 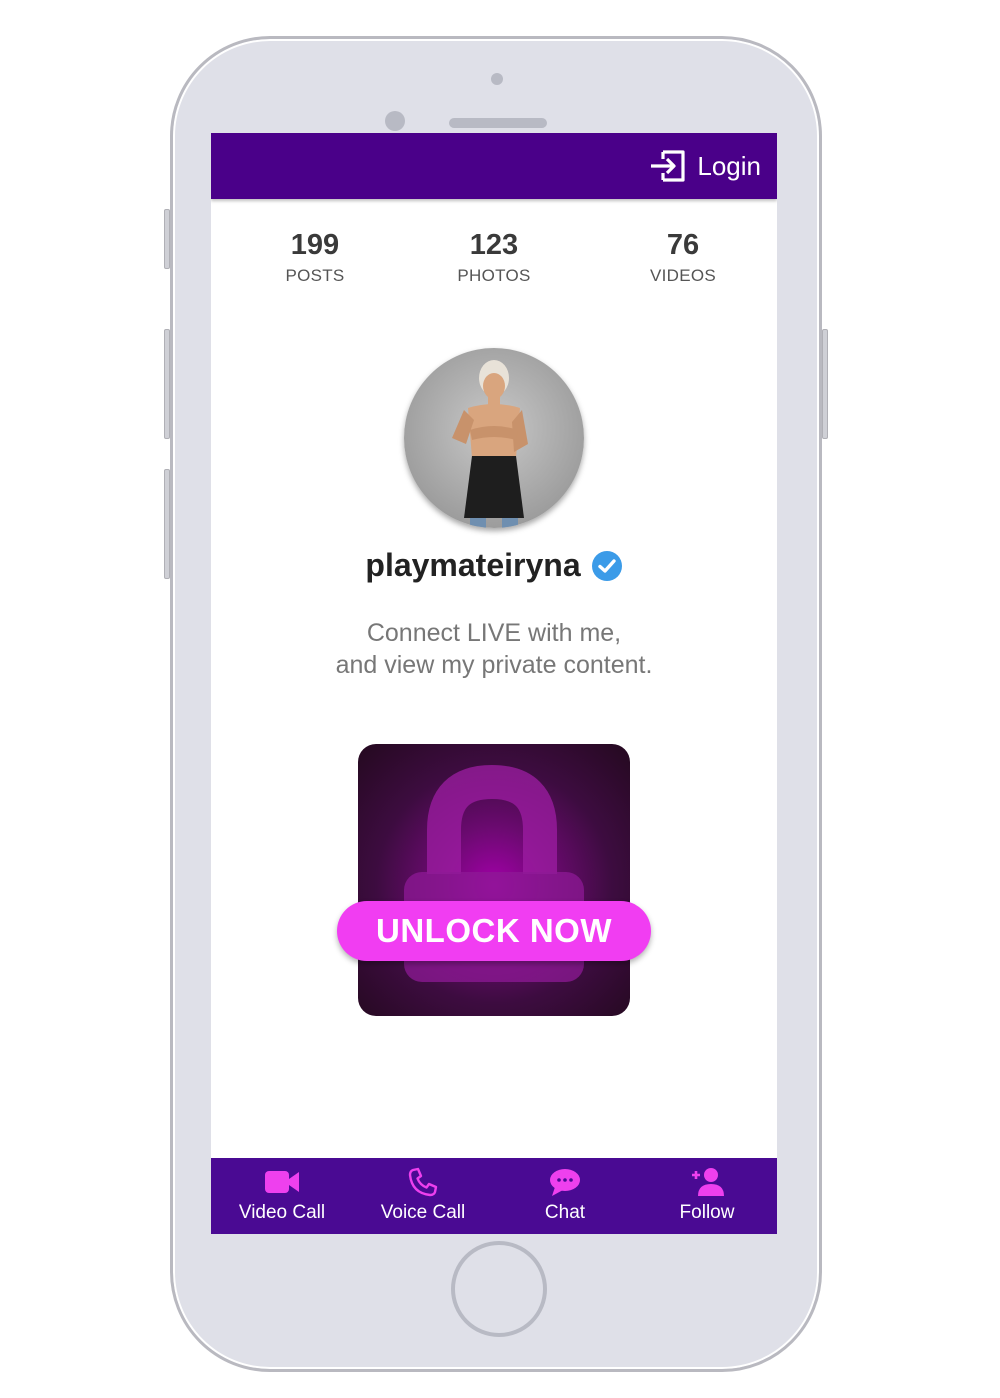 What do you see at coordinates (494, 275) in the screenshot?
I see `photos-label: PHOTOS` at bounding box center [494, 275].